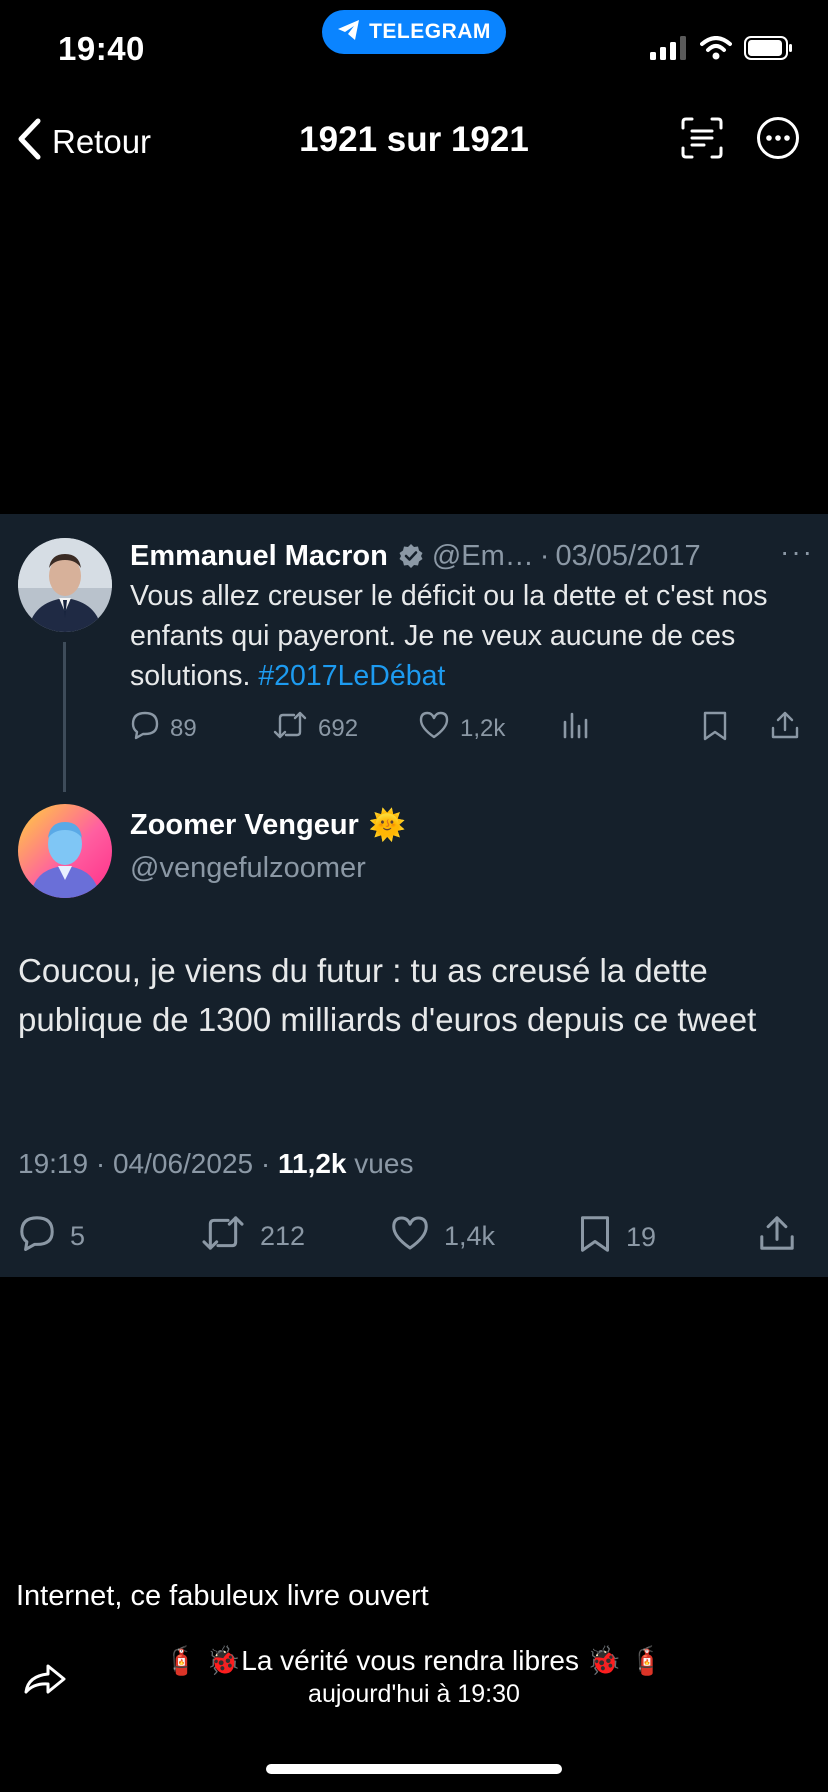  I want to click on signal-icon, so click(669, 50).